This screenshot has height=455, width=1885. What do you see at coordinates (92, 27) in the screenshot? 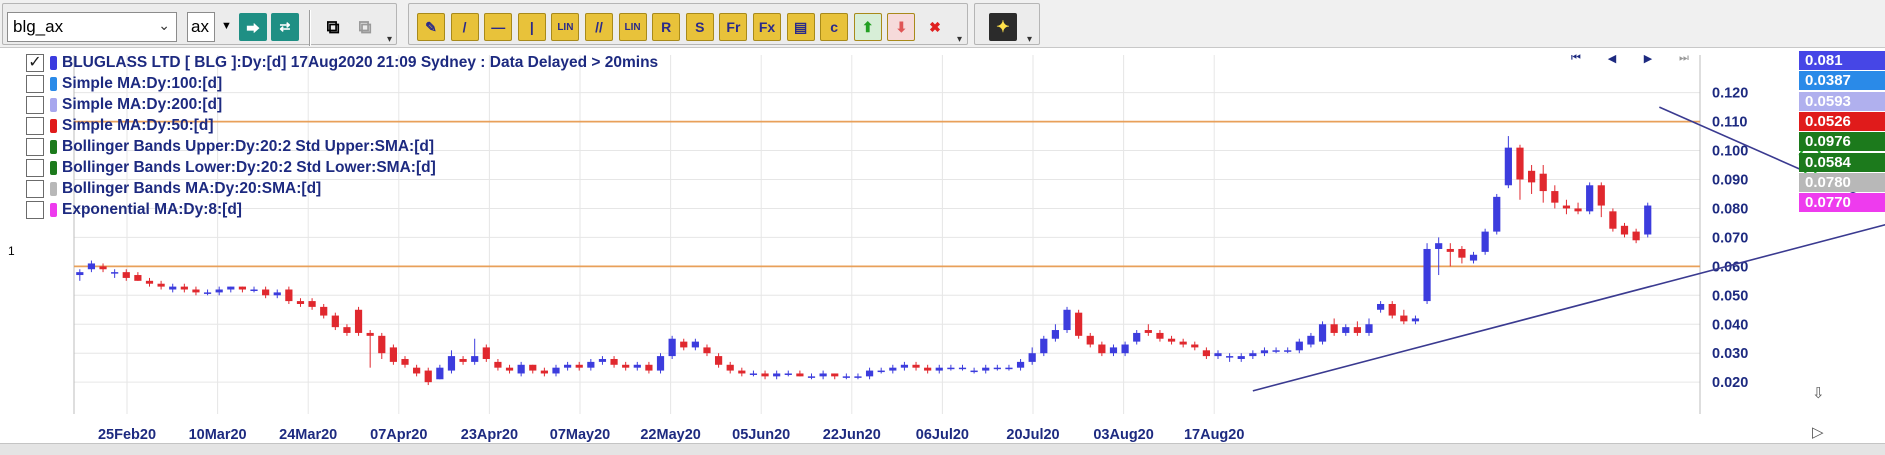
I see `symbol-combobox: blg_ax ⌄` at bounding box center [92, 27].